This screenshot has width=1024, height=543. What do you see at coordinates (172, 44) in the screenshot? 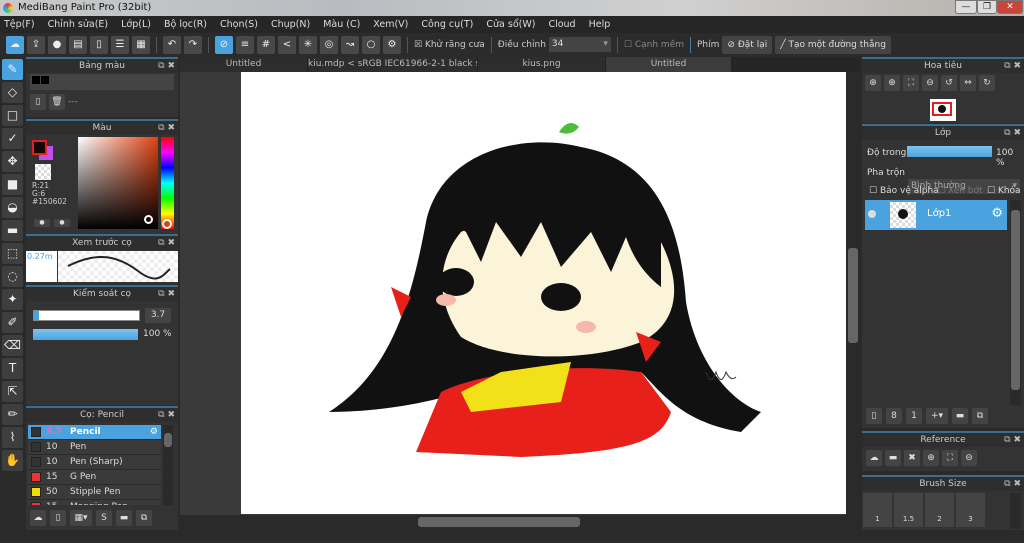
I see `undo-icon: ↶` at bounding box center [172, 44].